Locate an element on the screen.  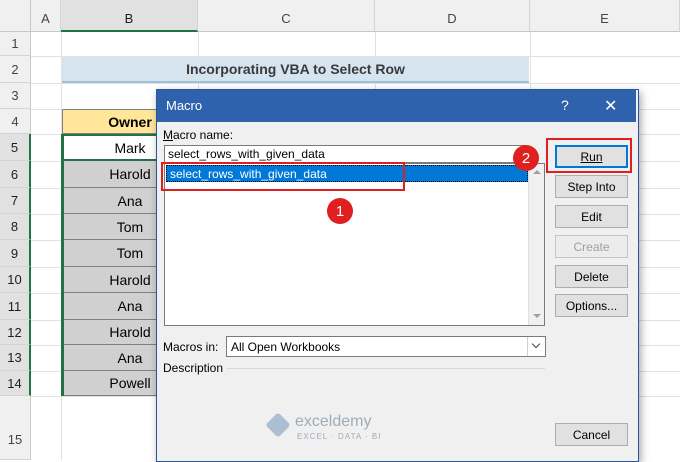
highlight-box-macro-item is located at coordinates (283, 176).